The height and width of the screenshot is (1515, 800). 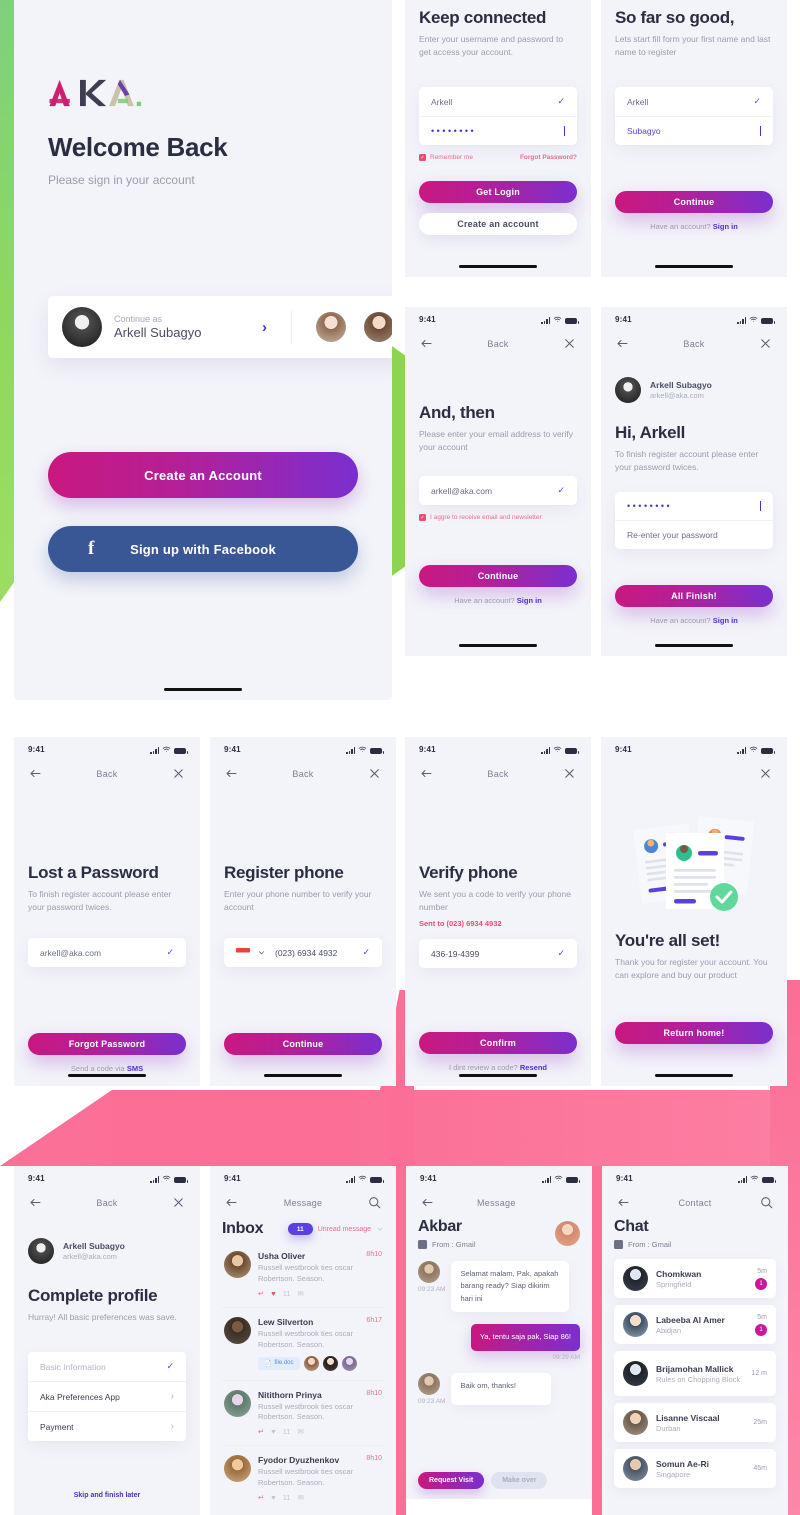 What do you see at coordinates (681, 385) in the screenshot?
I see `user-name: Arkell Subagyo` at bounding box center [681, 385].